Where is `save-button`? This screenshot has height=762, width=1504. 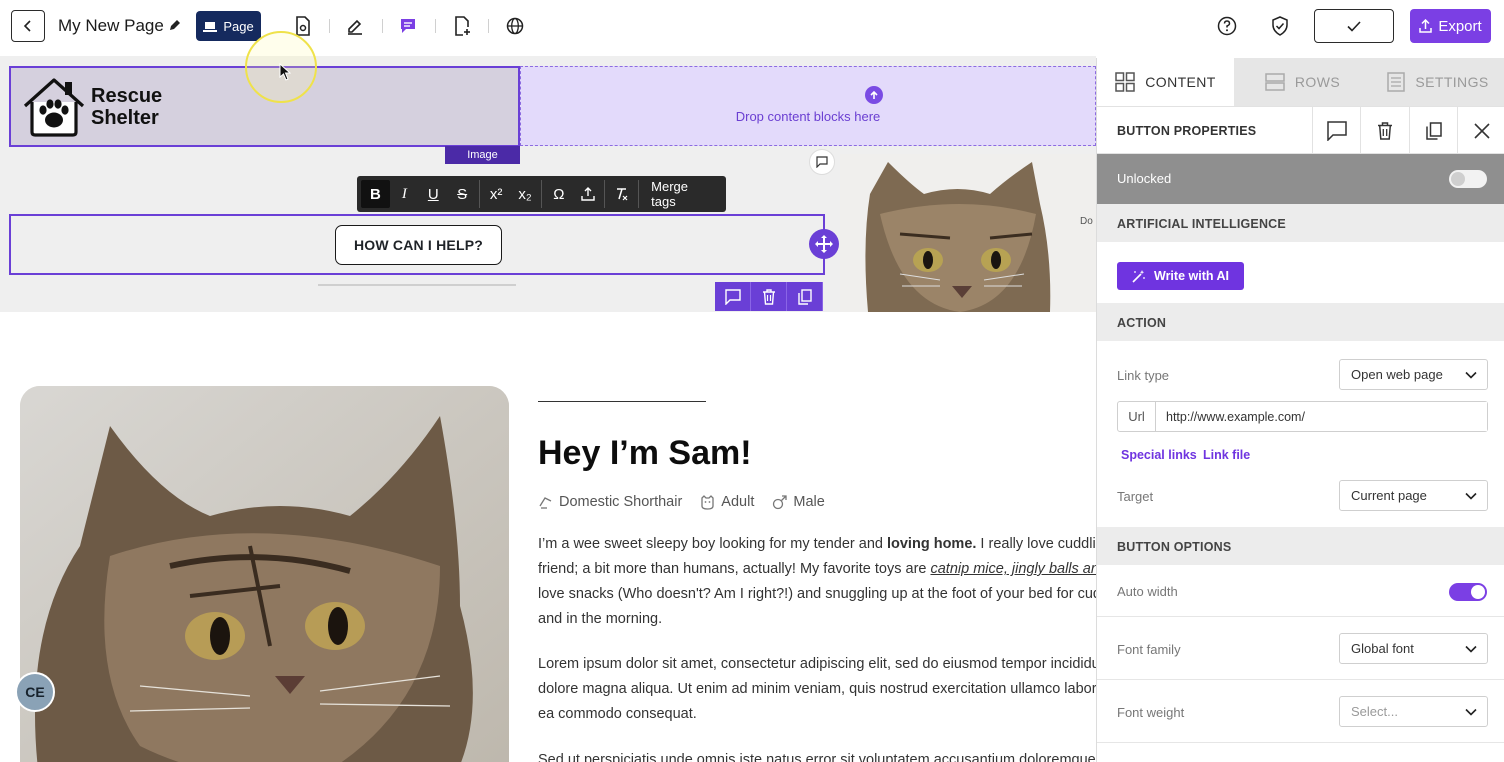 save-button is located at coordinates (1354, 26).